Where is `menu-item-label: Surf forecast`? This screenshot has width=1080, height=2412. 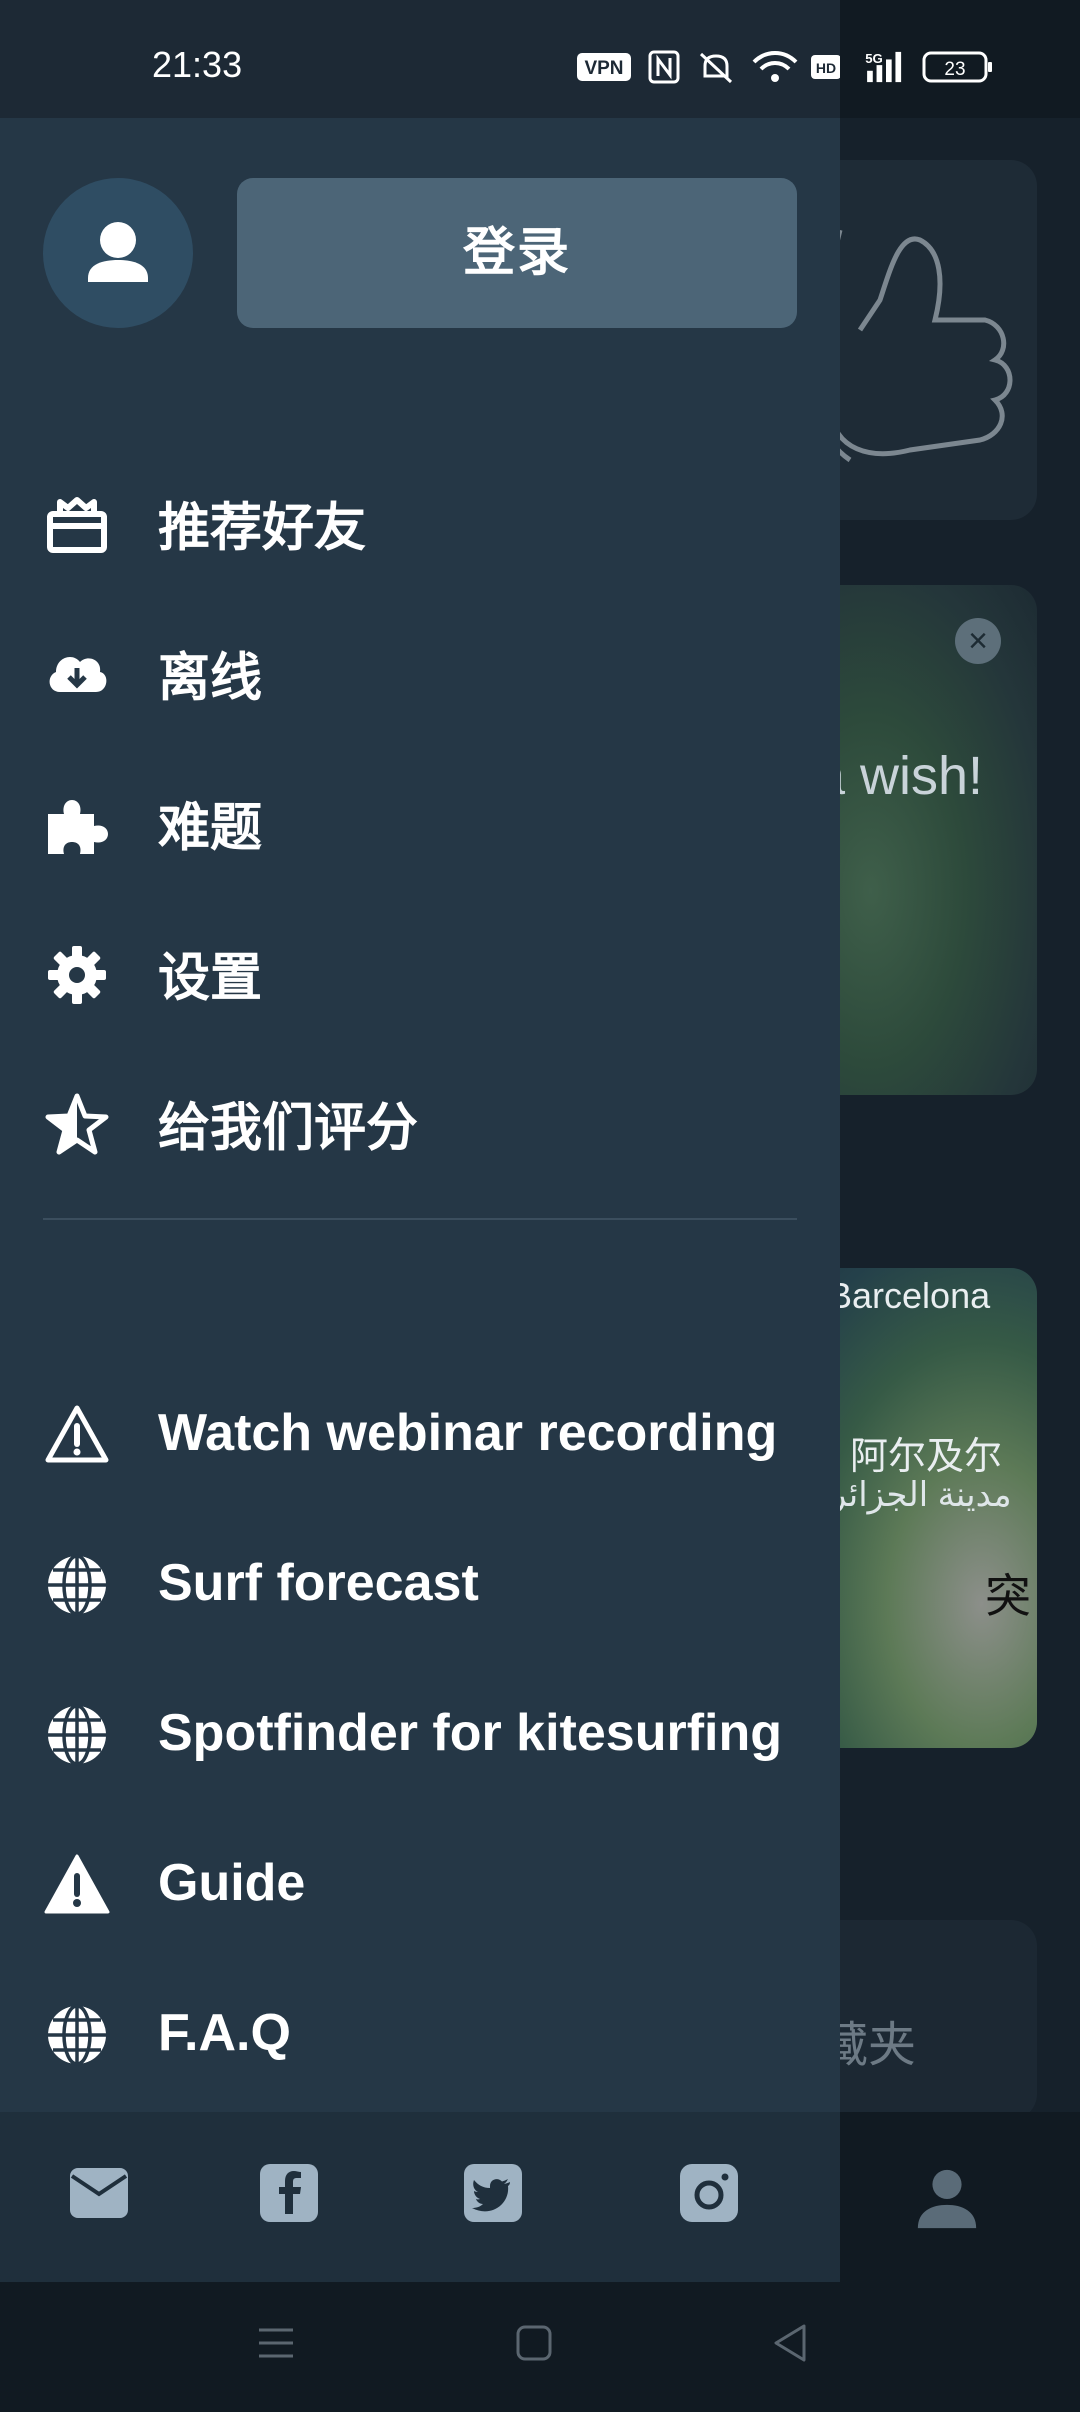 menu-item-label: Surf forecast is located at coordinates (318, 1583).